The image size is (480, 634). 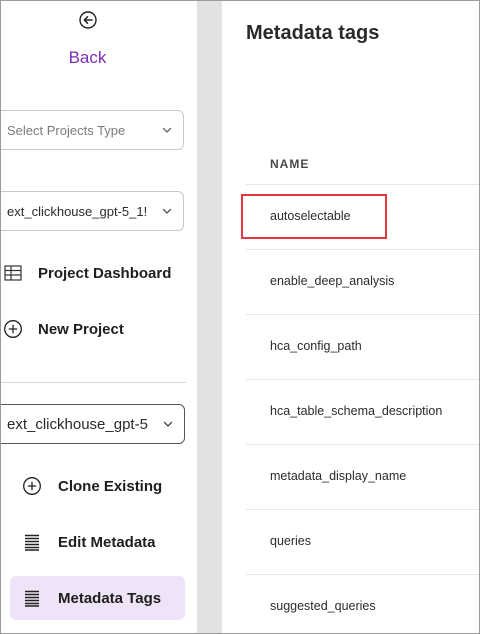 What do you see at coordinates (313, 33) in the screenshot?
I see `page-title: Metadata tags` at bounding box center [313, 33].